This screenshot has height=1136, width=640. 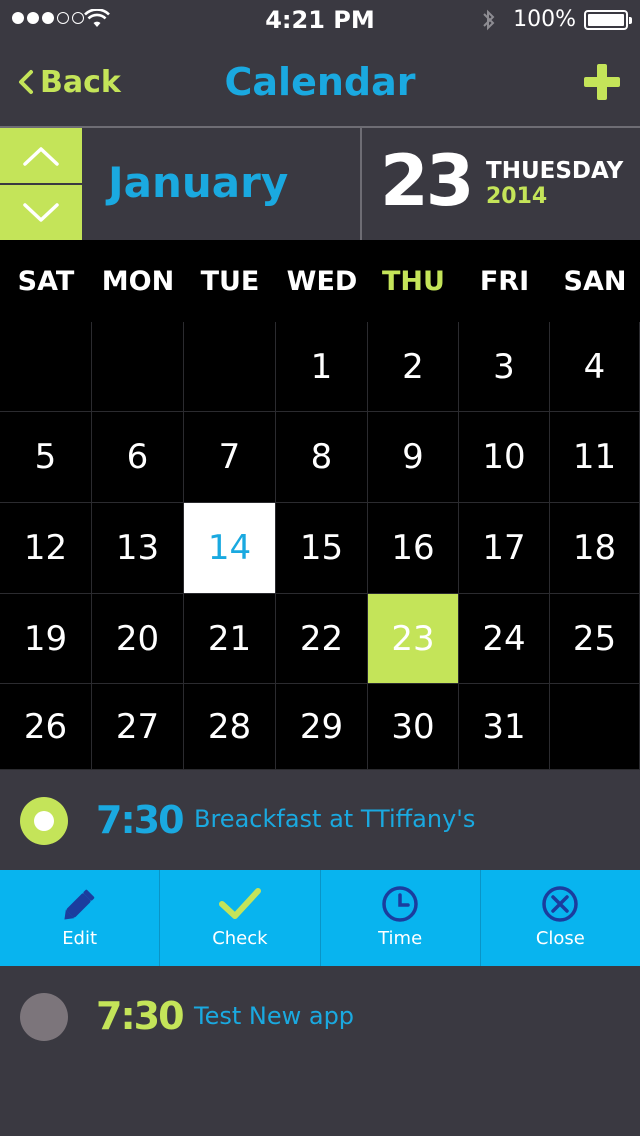 I want to click on nav-divider, so click(x=320, y=127).